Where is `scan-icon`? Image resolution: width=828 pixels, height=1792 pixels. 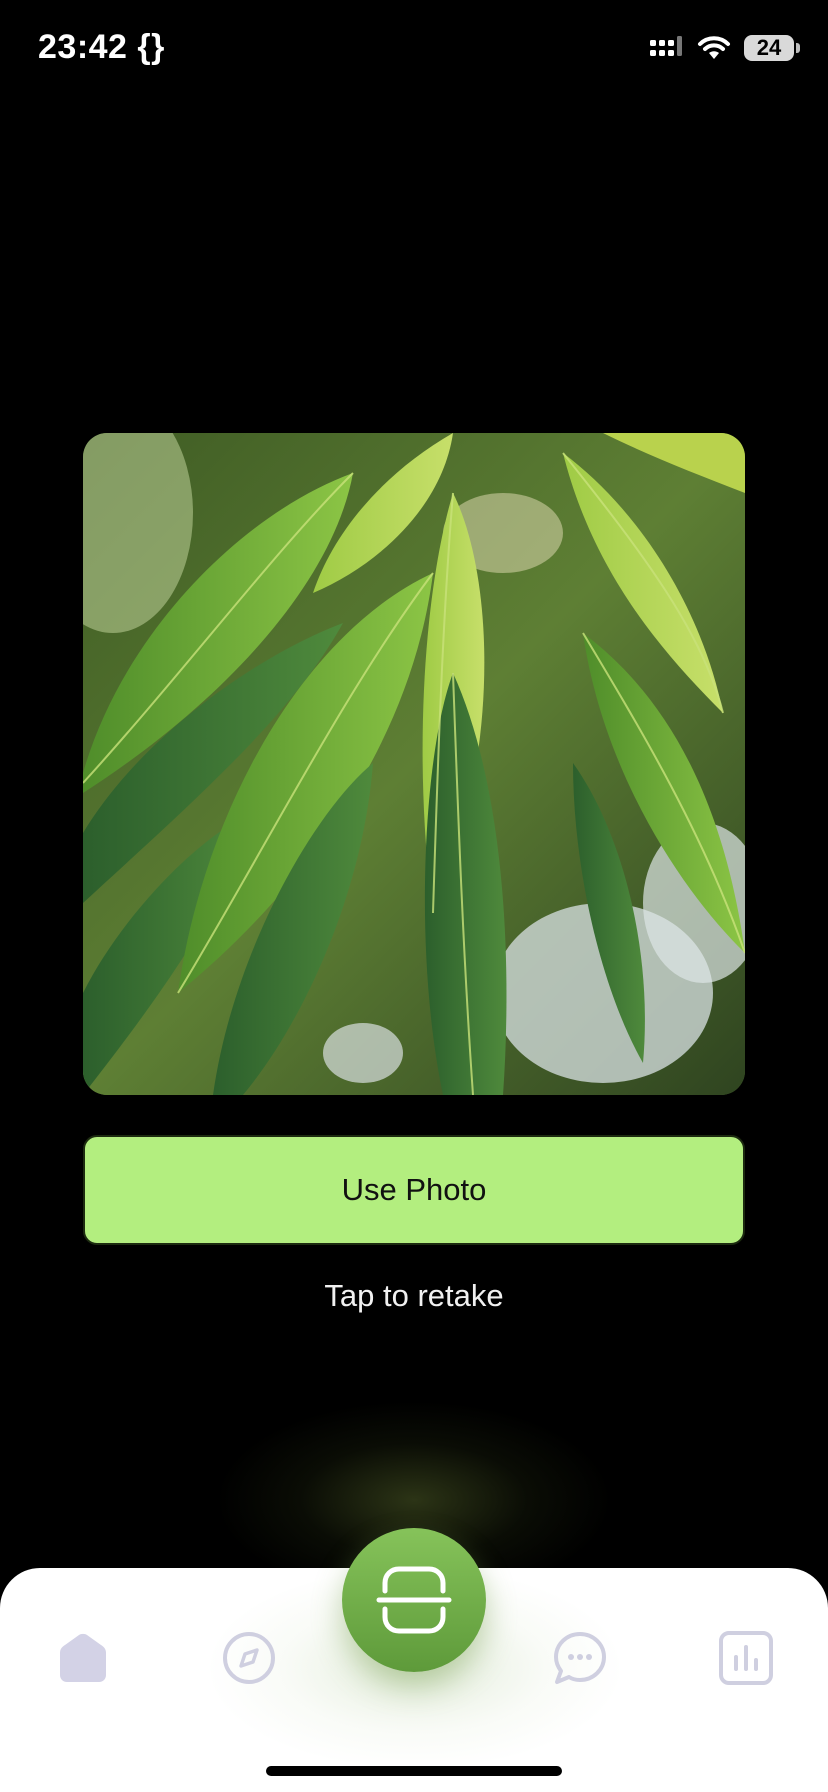 scan-icon is located at coordinates (414, 1600).